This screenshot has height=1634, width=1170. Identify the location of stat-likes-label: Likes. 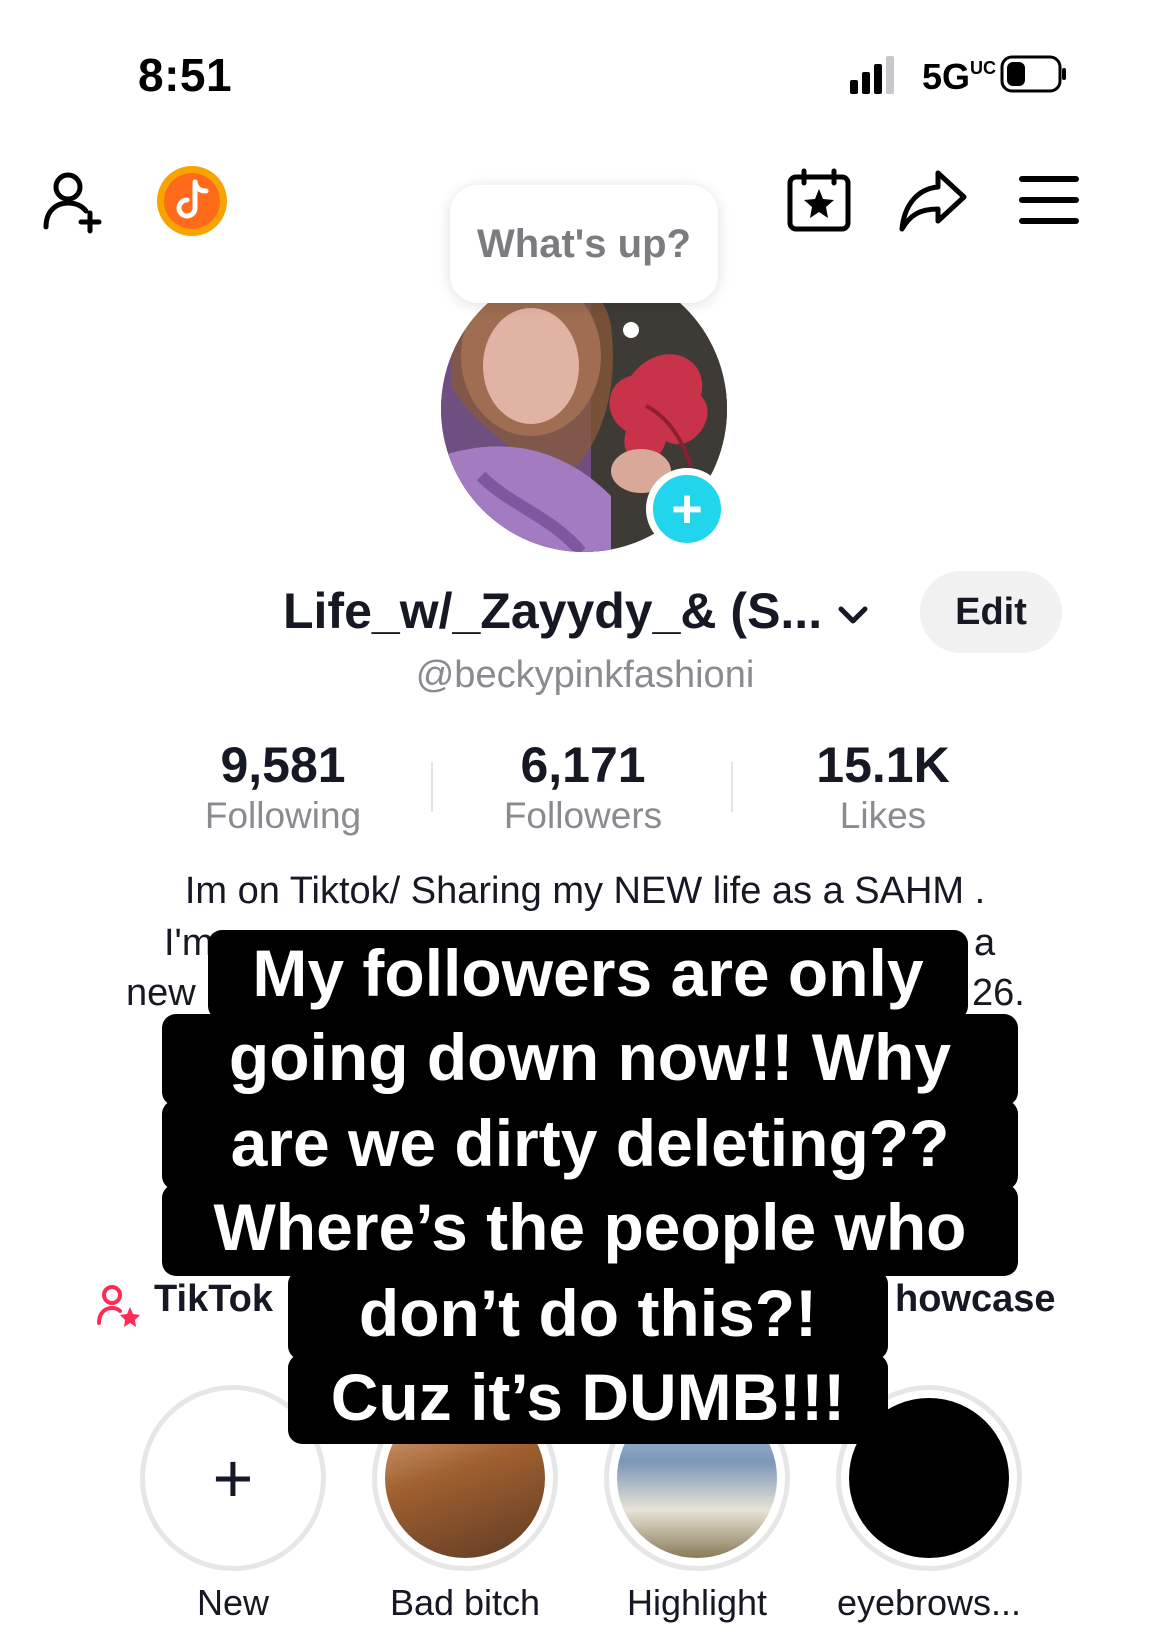
(883, 815).